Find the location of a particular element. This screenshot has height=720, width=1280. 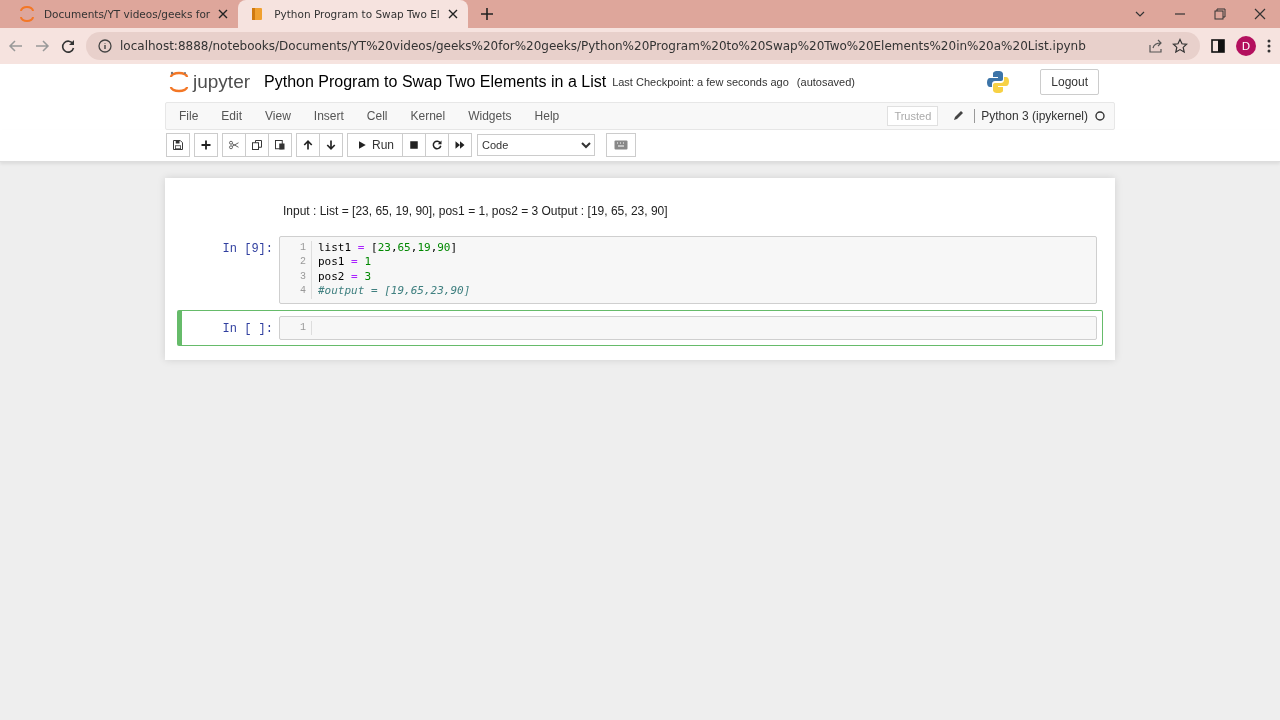

menu-item: Edit is located at coordinates (232, 116).